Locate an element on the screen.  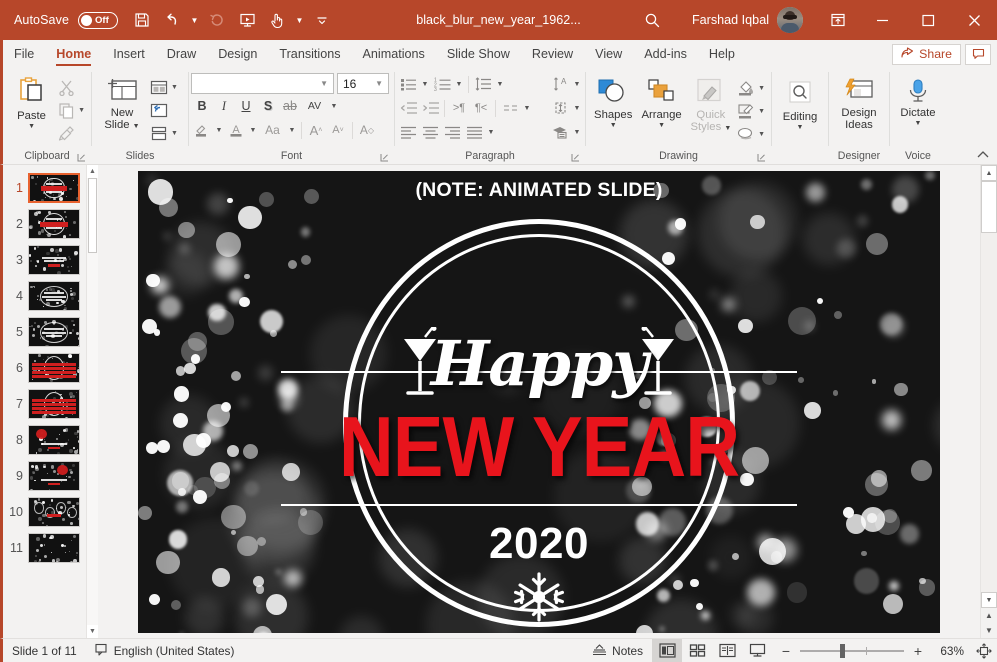
shapes-button: Shapes ▼ is located at coordinates (613, 101).